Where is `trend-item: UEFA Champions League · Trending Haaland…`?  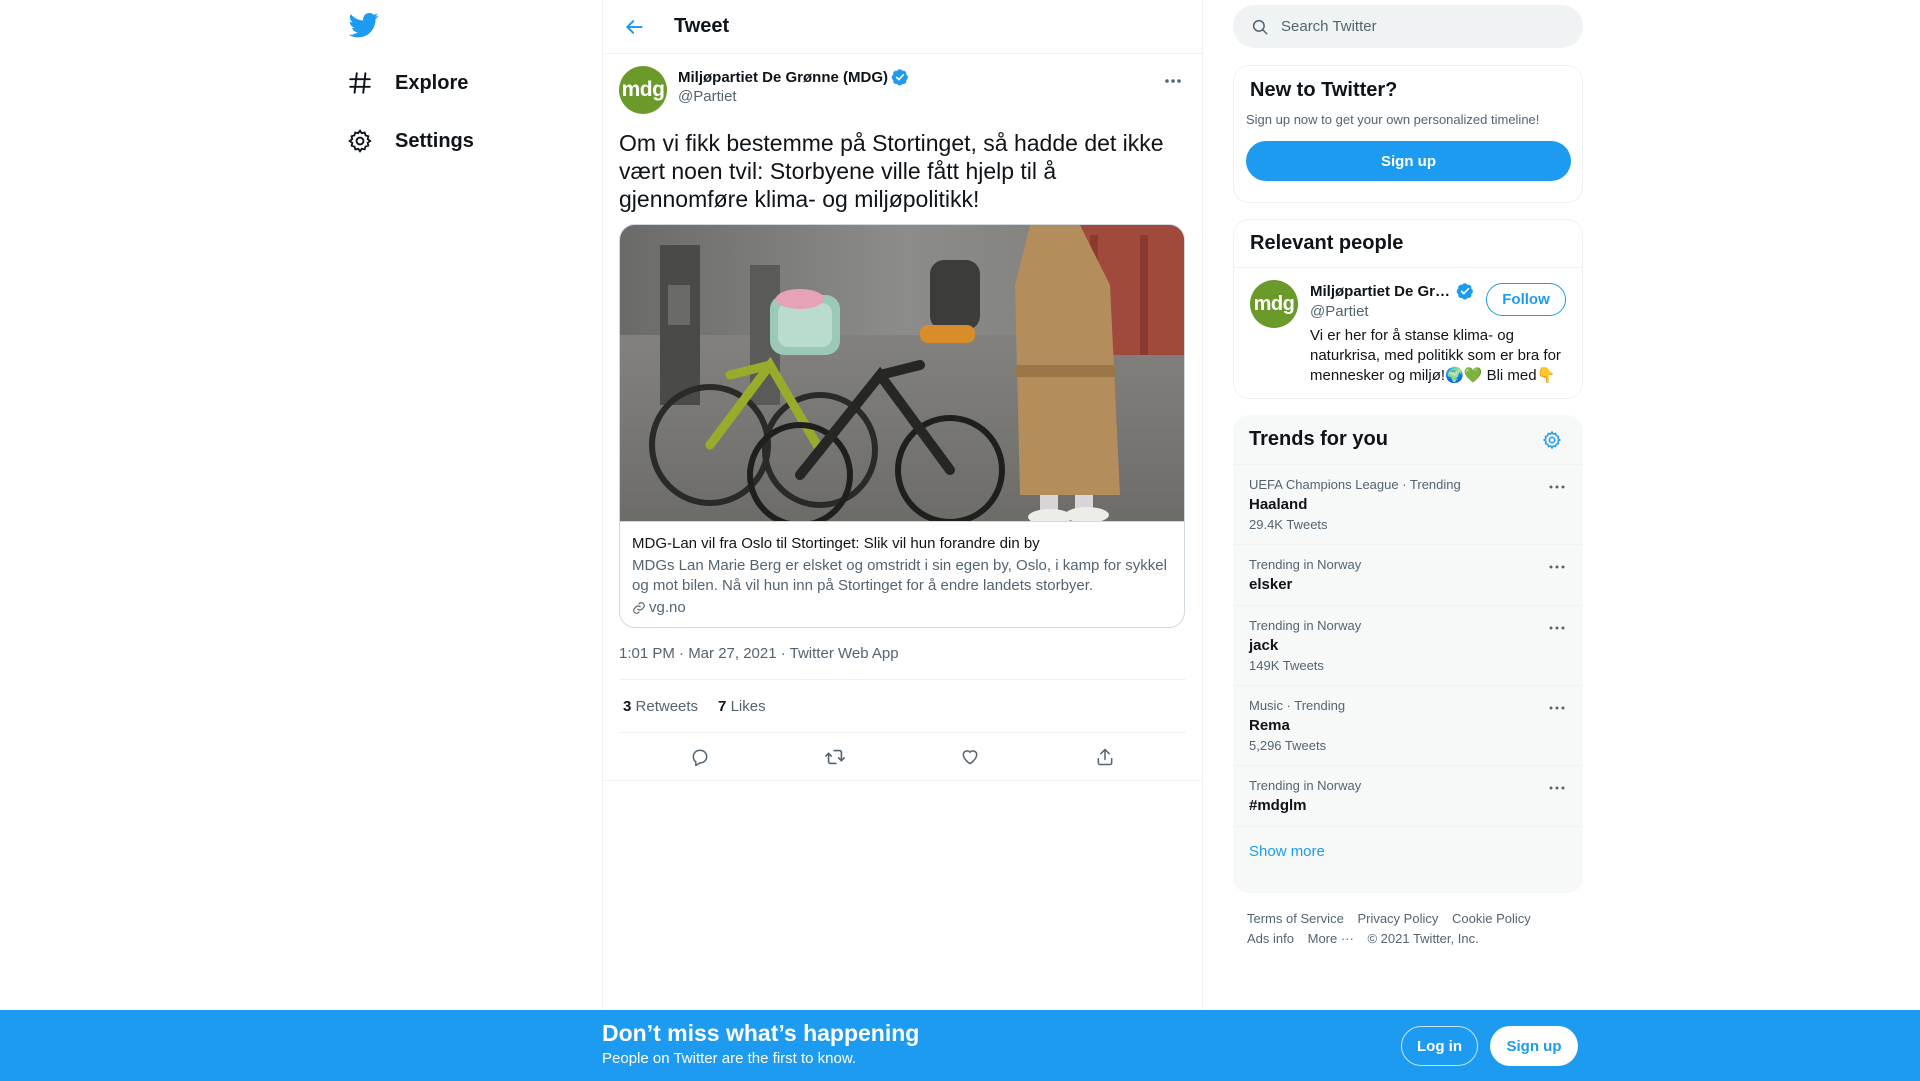
trend-item: UEFA Champions League · Trending Haaland… is located at coordinates (1408, 505).